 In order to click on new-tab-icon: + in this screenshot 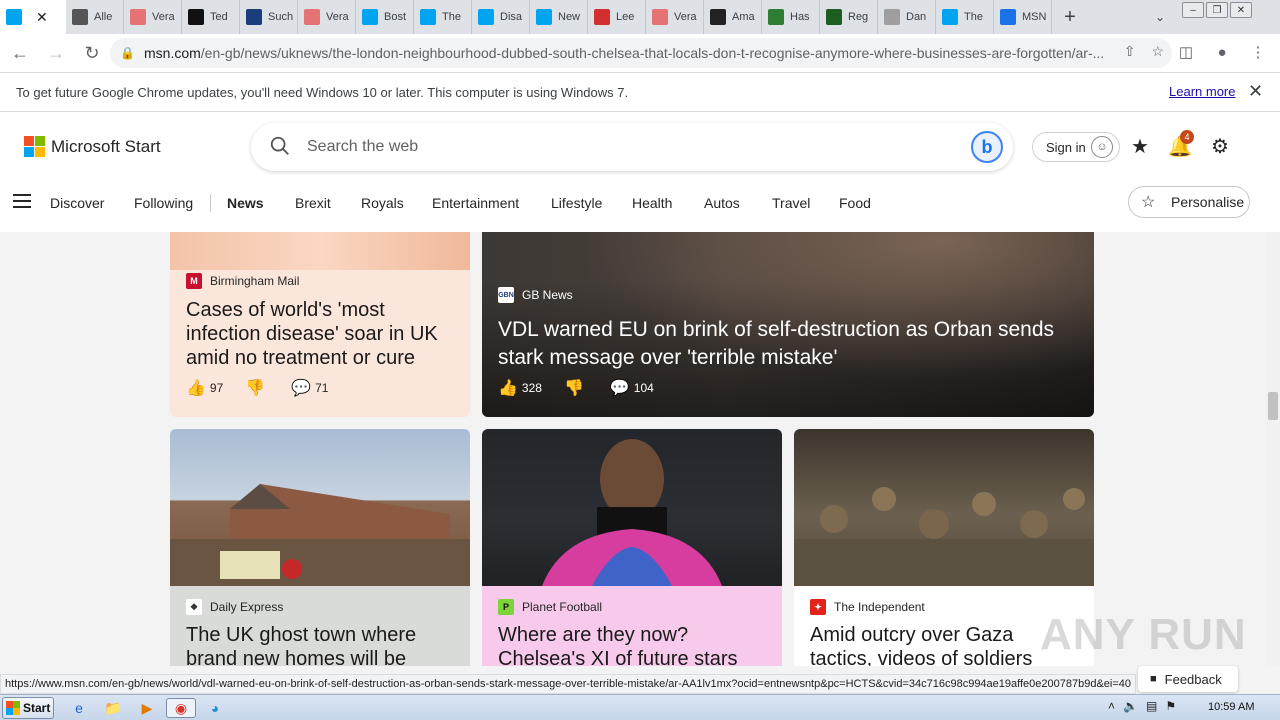, I will do `click(1070, 17)`.